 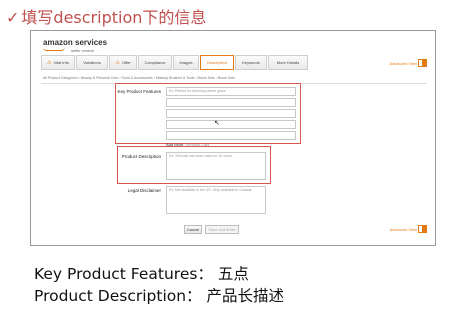 I want to click on cancel-button: Cancel, so click(x=193, y=229).